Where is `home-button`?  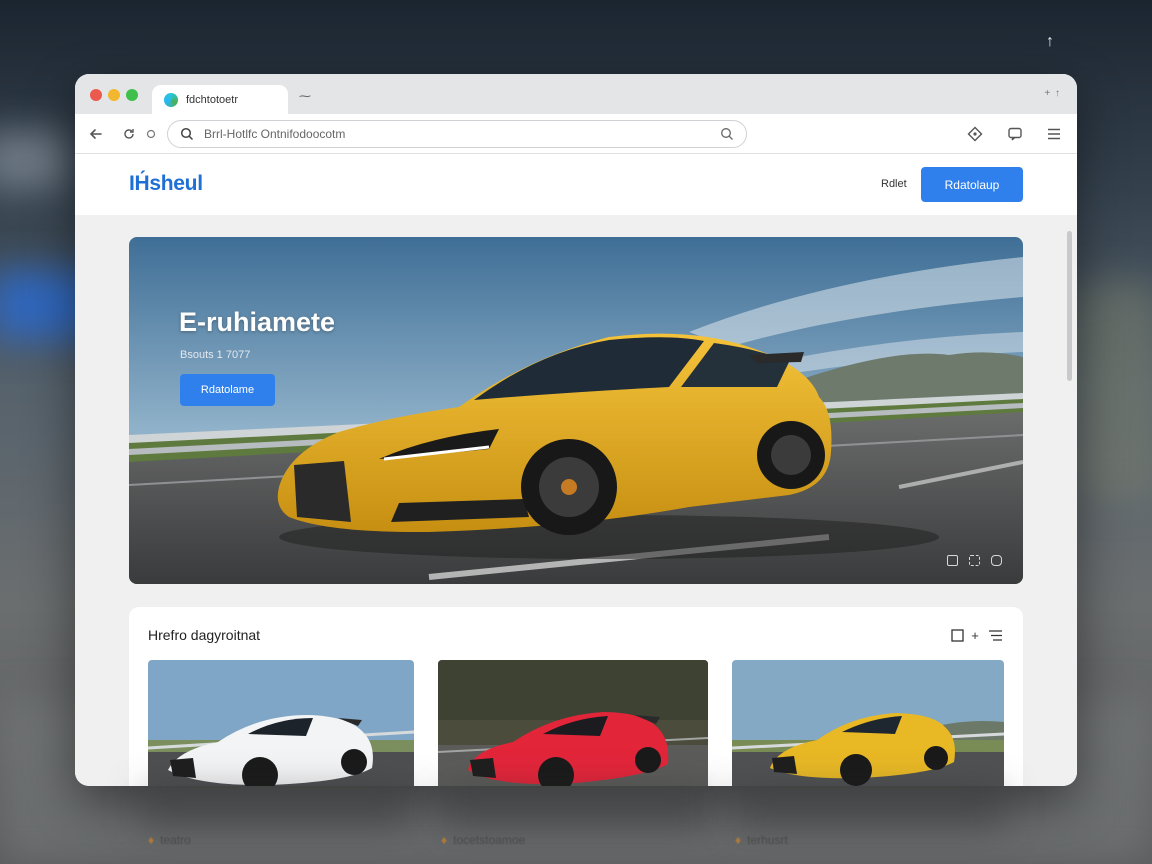
home-button is located at coordinates (151, 134).